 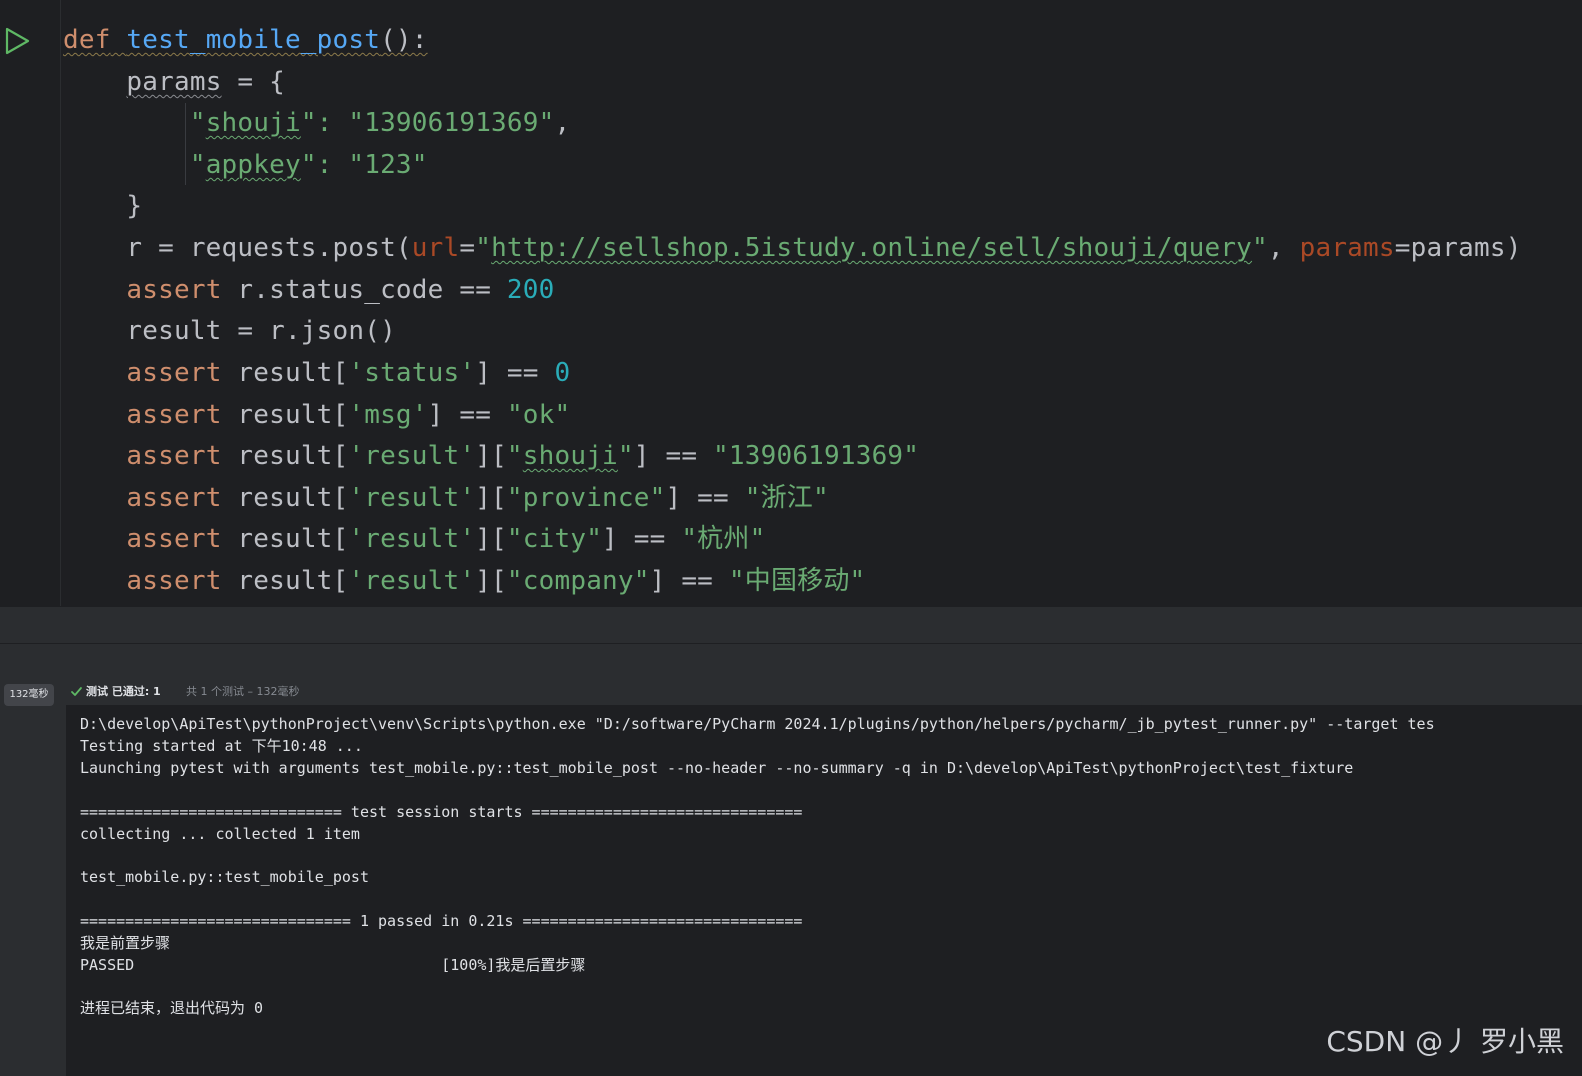 What do you see at coordinates (414, 539) in the screenshot?
I see `code-line-assert-city: assert result['result']["city"] == "杭州"` at bounding box center [414, 539].